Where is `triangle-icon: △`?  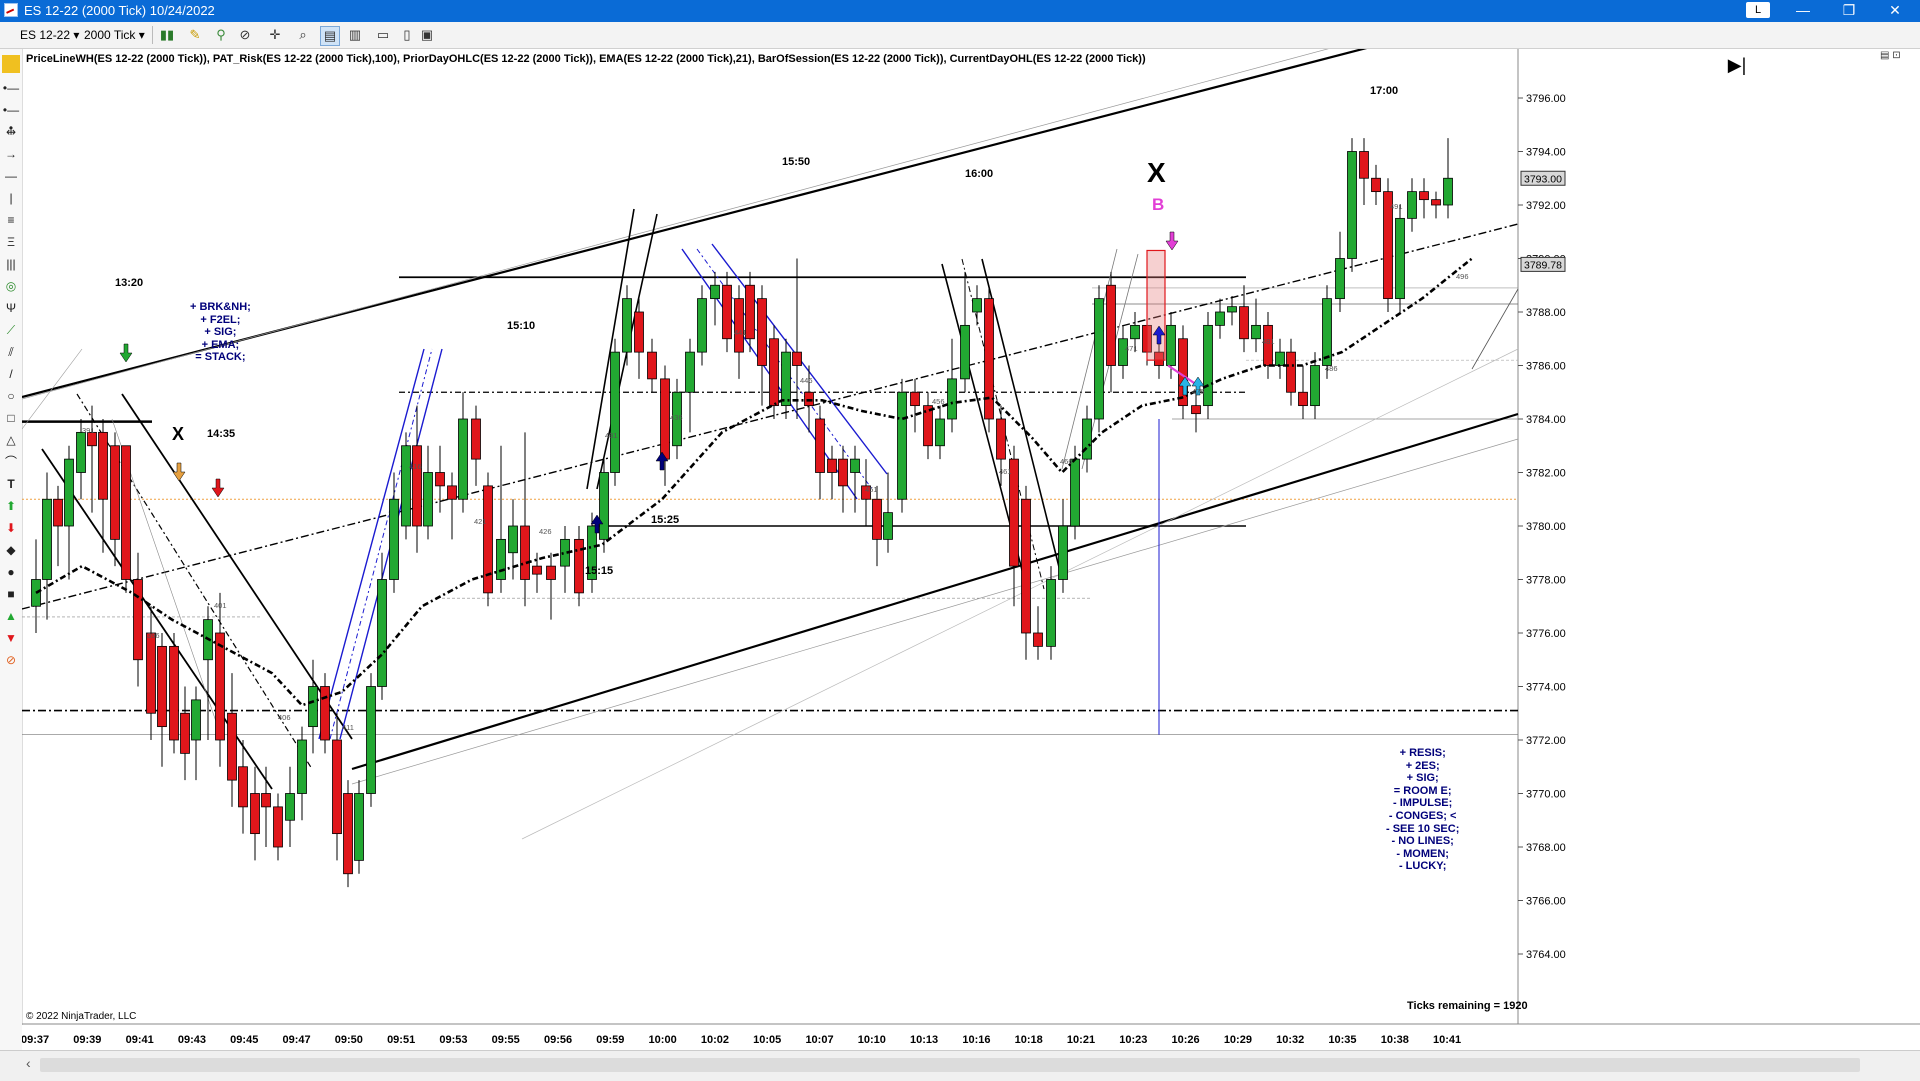
triangle-icon: △ is located at coordinates (11, 440).